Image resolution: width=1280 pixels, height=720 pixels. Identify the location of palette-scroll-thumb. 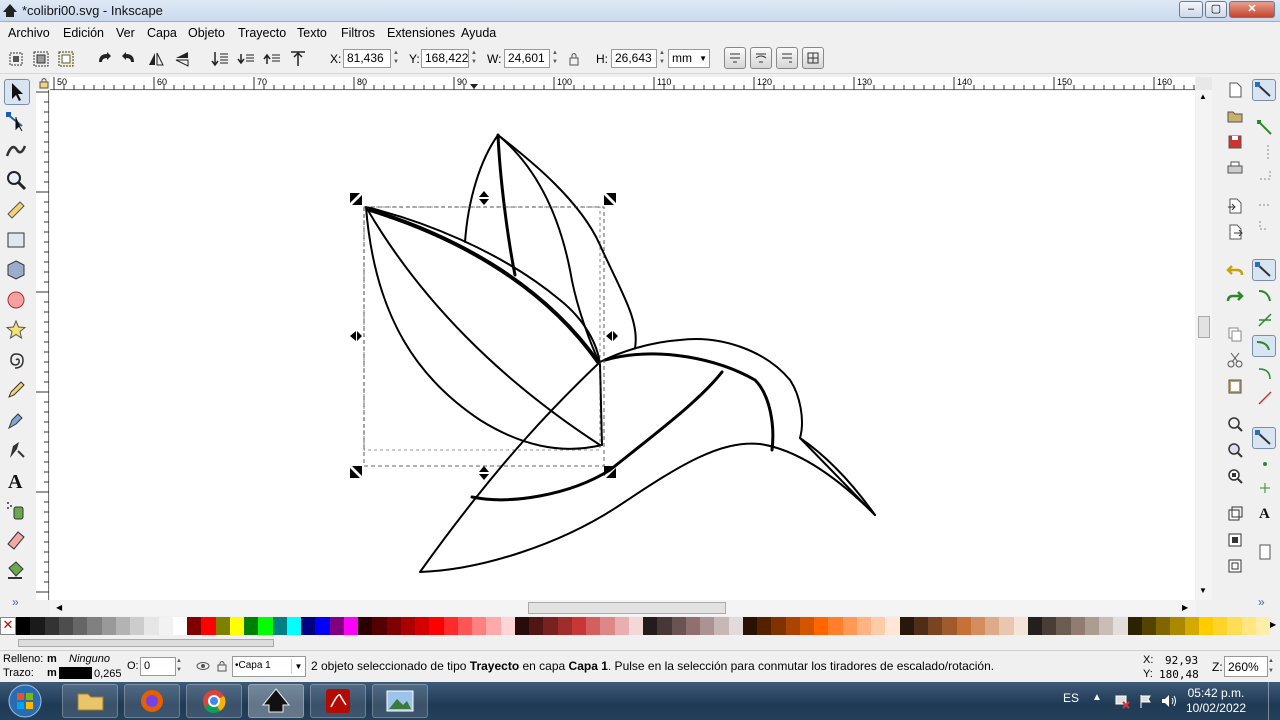
(146, 643).